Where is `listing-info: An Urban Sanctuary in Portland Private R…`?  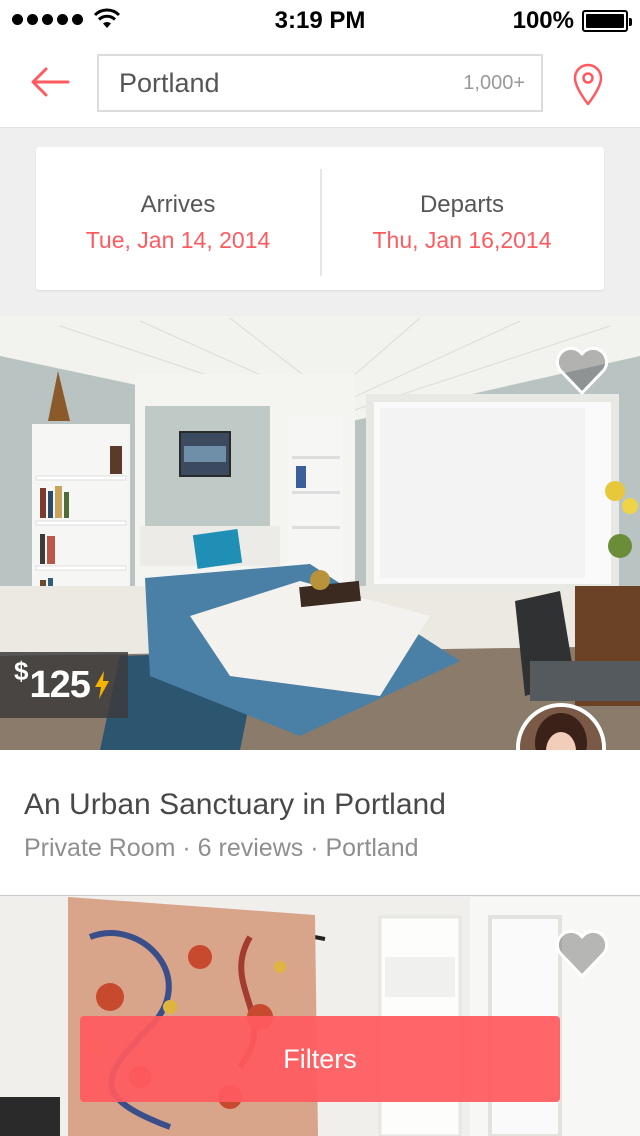 listing-info: An Urban Sanctuary in Portland Private R… is located at coordinates (320, 823).